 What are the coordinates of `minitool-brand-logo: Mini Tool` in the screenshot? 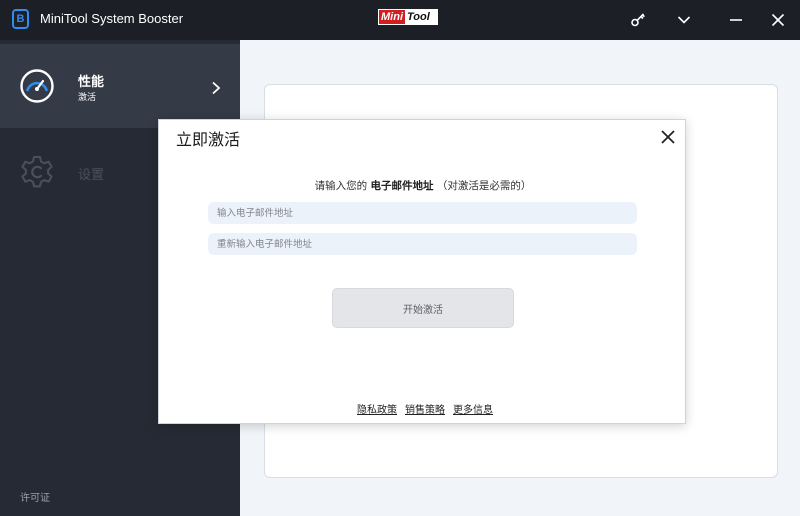 It's located at (408, 17).